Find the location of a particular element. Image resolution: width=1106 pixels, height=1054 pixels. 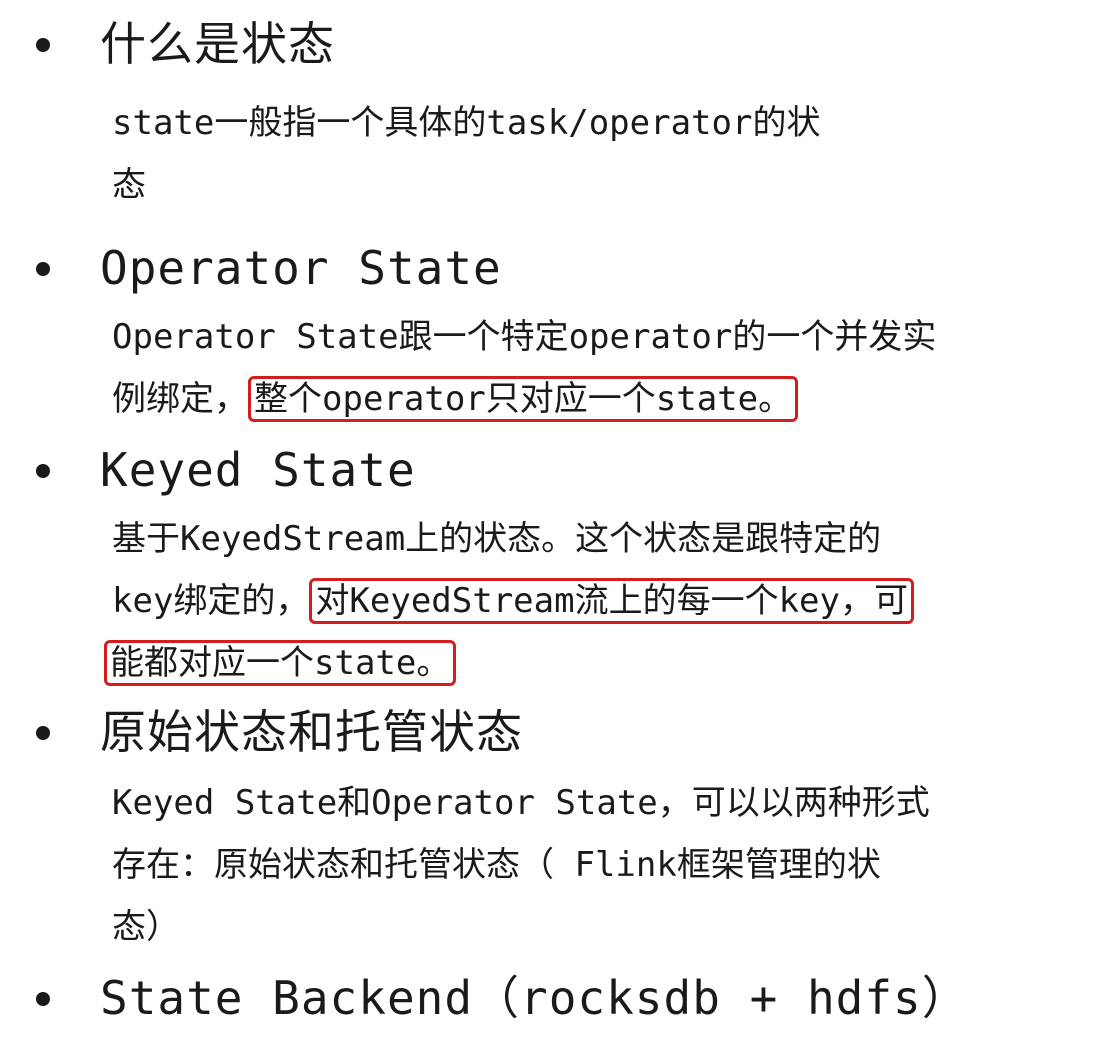

text-segment: state一般指一个具体的task/operator的状 is located at coordinates (466, 123).